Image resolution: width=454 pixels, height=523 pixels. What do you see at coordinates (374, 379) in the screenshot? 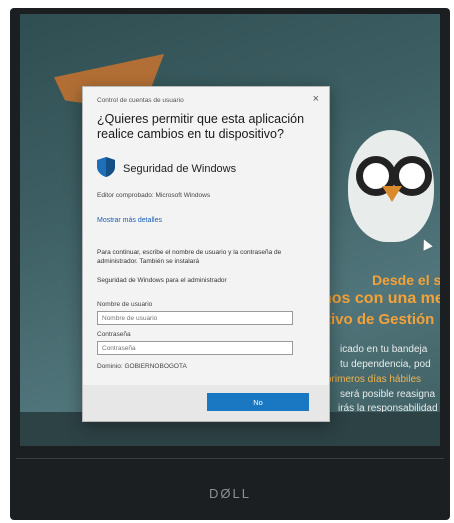
I see `bg-body-3: primeros días hábiles` at bounding box center [374, 379].